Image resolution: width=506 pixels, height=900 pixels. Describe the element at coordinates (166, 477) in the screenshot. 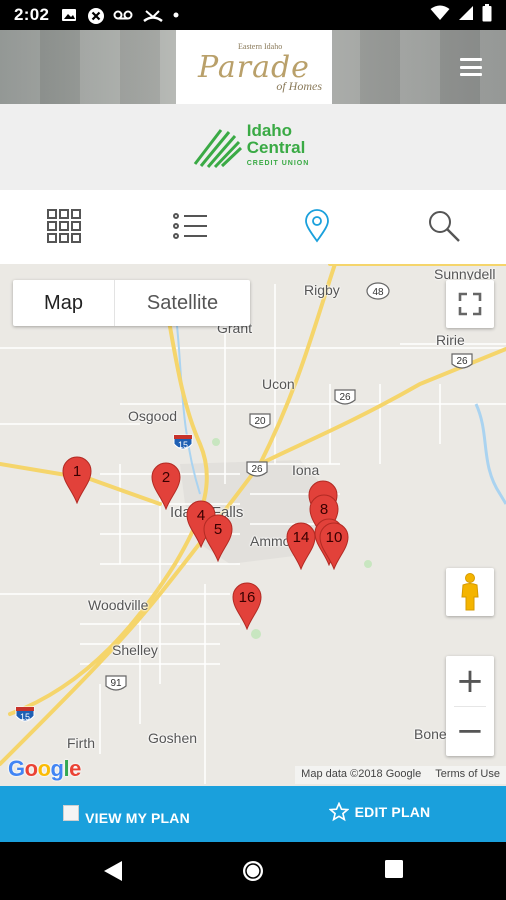

I see `map-marker-label: 2` at that location.